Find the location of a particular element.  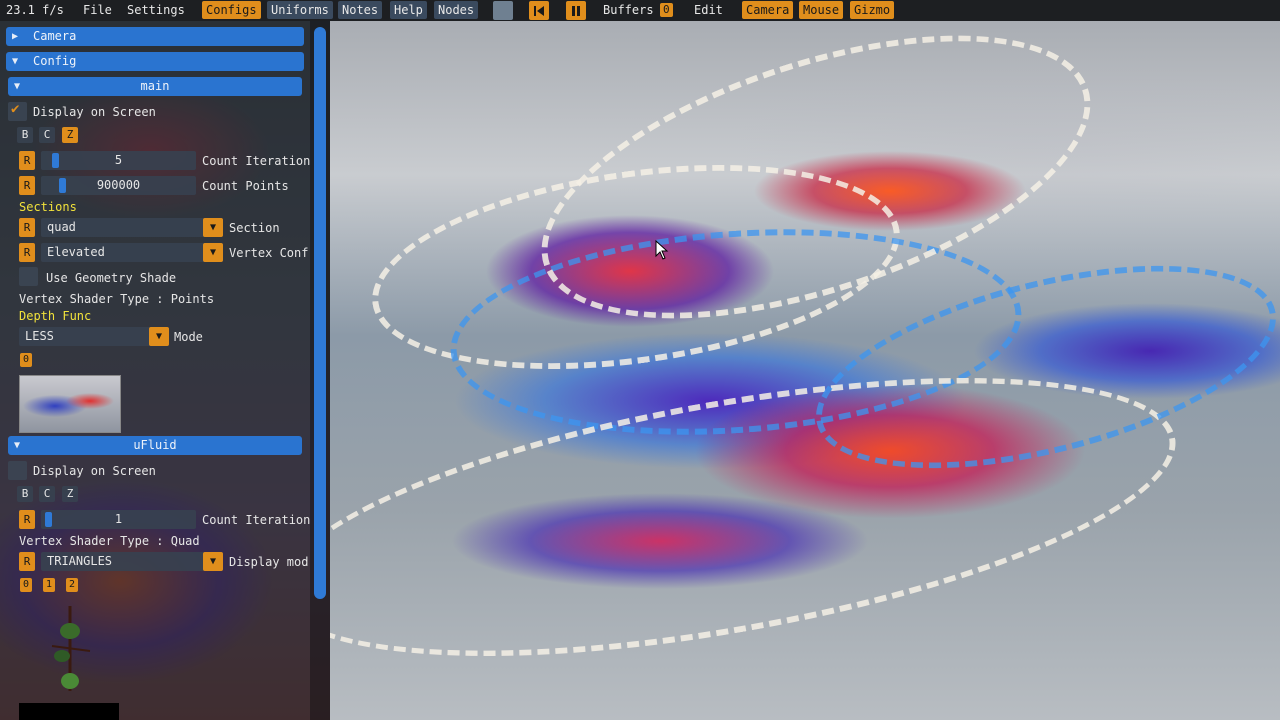

main-section-combo: quad ▼ is located at coordinates (132, 227).